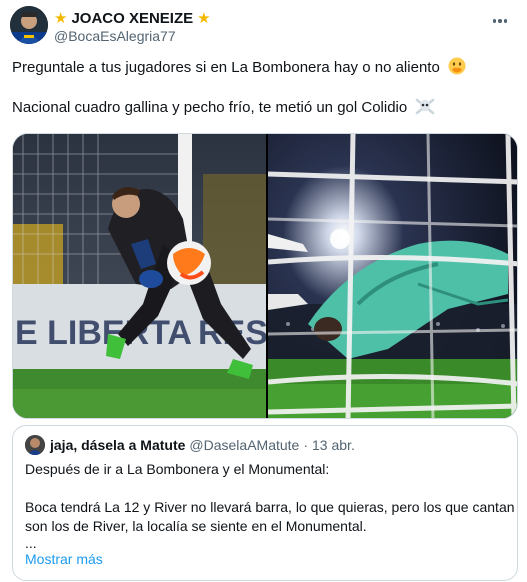 The image size is (527, 582). What do you see at coordinates (263, 26) in the screenshot?
I see `tweet-header: ★ JOACO XENEIZE ★ @BocaEsAlegria77` at bounding box center [263, 26].